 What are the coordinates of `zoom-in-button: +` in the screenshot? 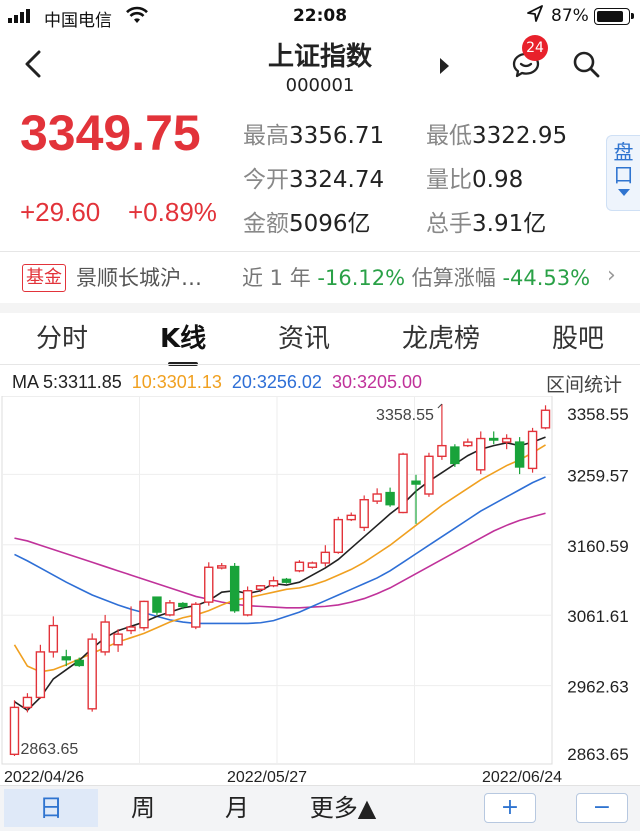 It's located at (510, 808).